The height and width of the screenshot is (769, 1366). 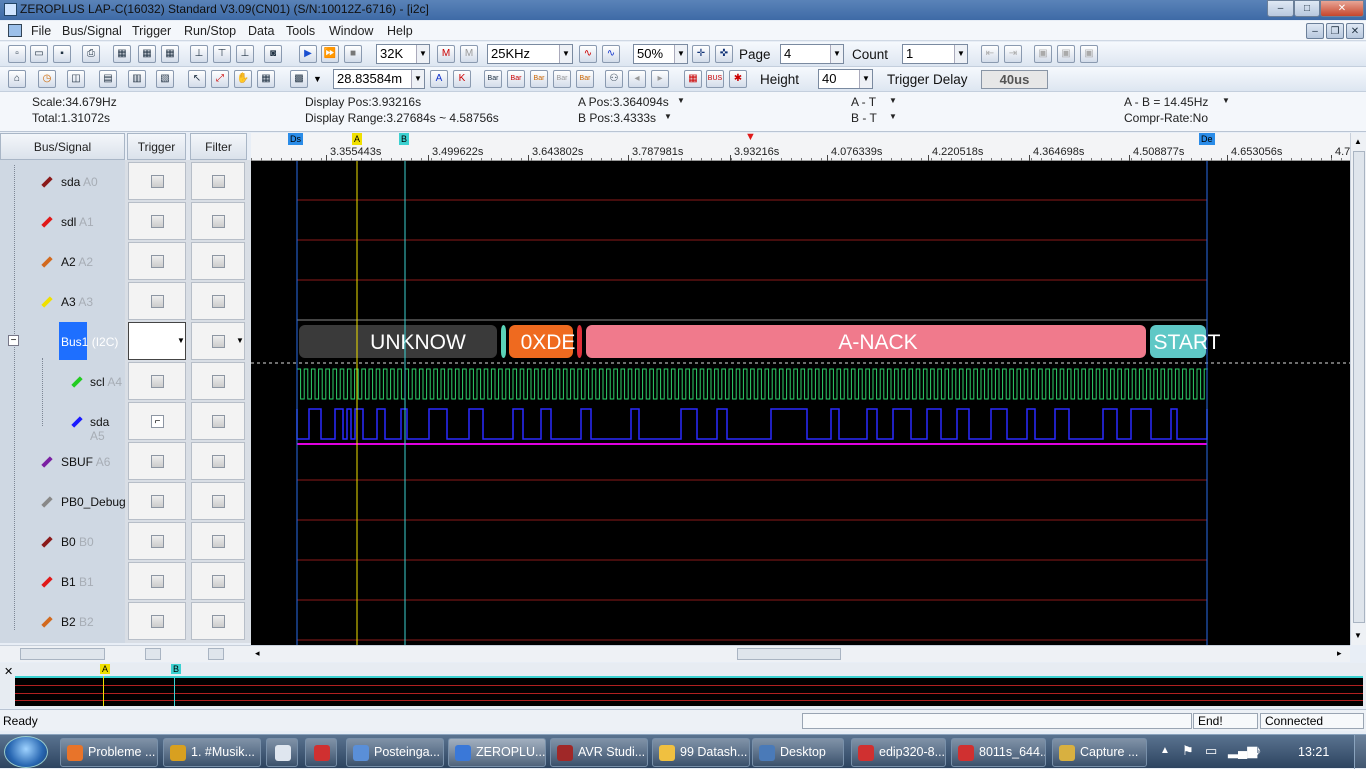 I want to click on collapse-icon: −, so click(x=13, y=340).